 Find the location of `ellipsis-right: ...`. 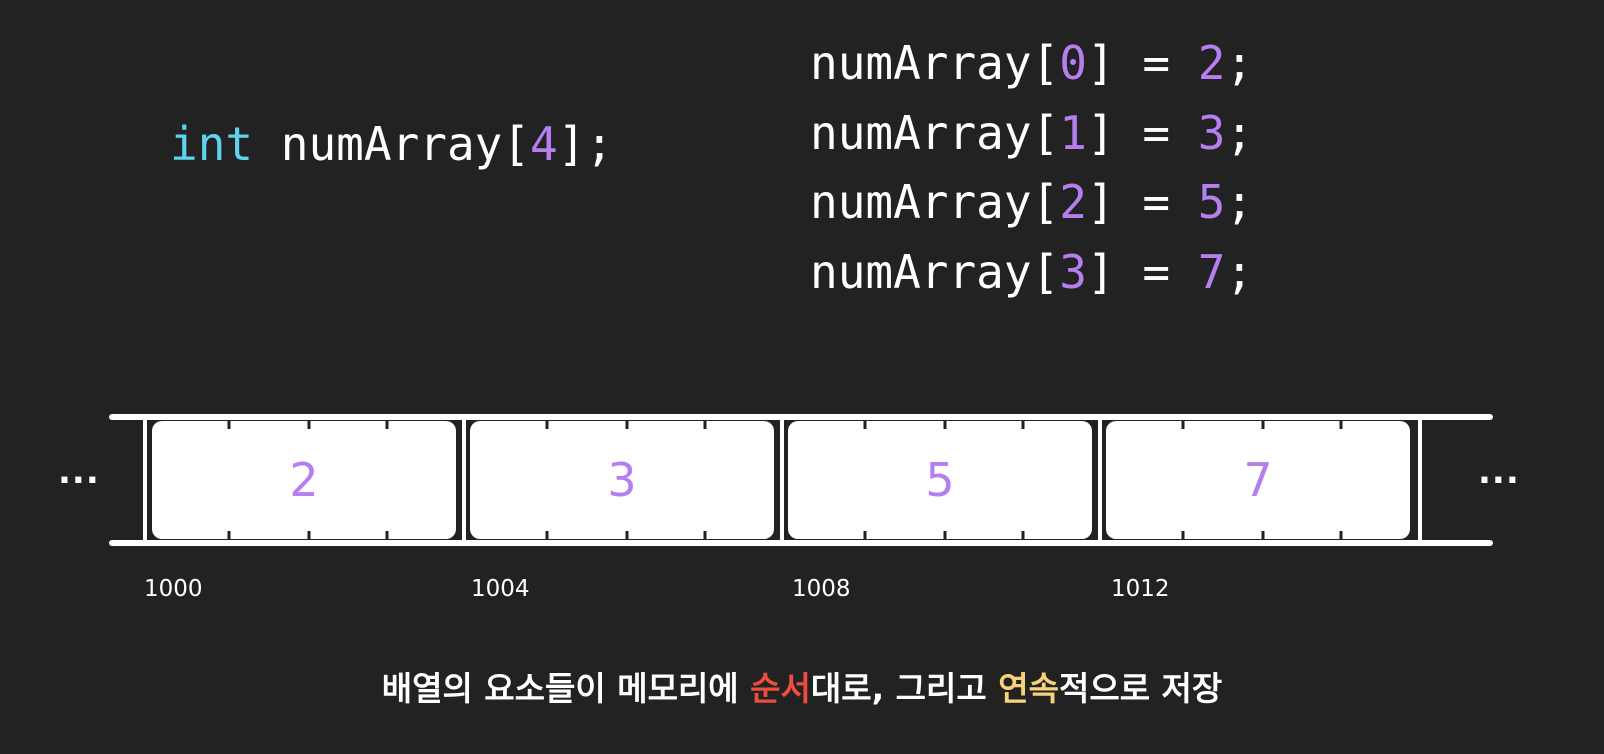

ellipsis-right: ... is located at coordinates (1499, 472).